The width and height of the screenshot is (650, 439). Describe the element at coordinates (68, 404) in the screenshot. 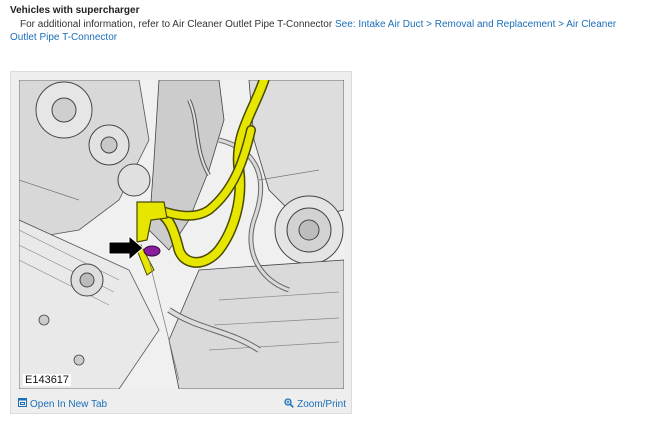

I see `open-new-tab-link: Open In New Tab` at that location.